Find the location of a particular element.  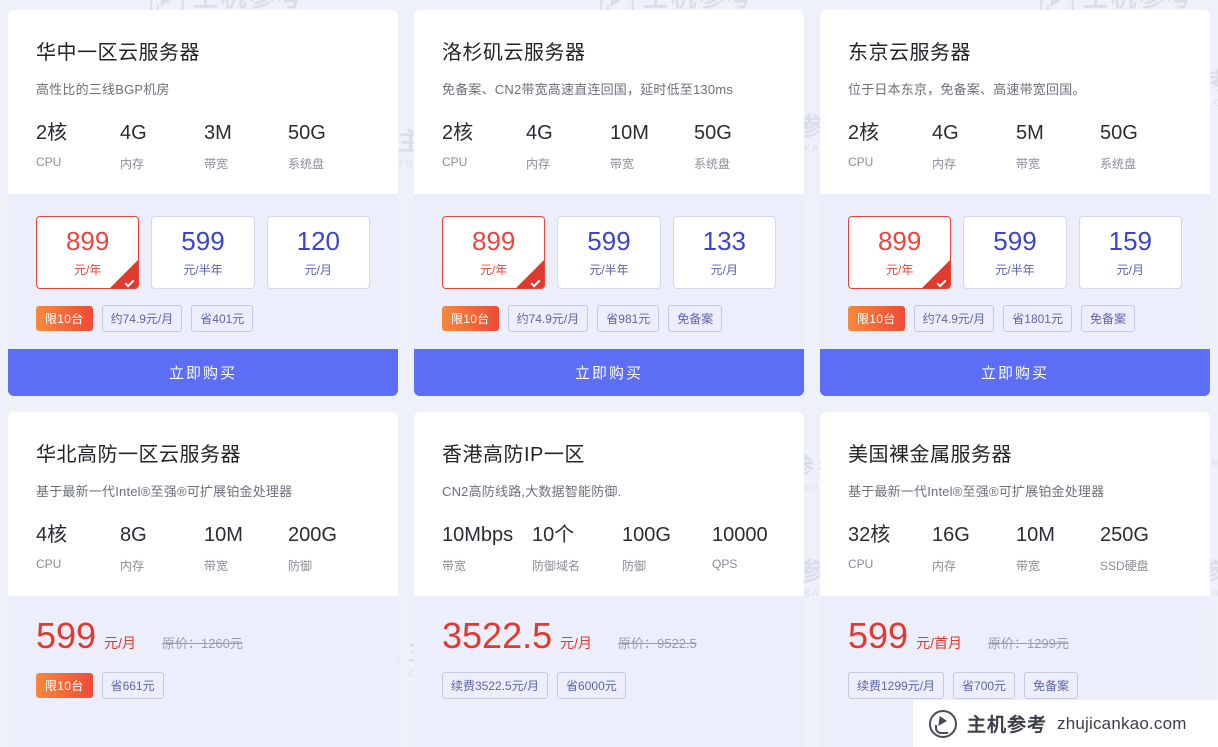

card-title: 华北高防一区云服务器 is located at coordinates (138, 455).